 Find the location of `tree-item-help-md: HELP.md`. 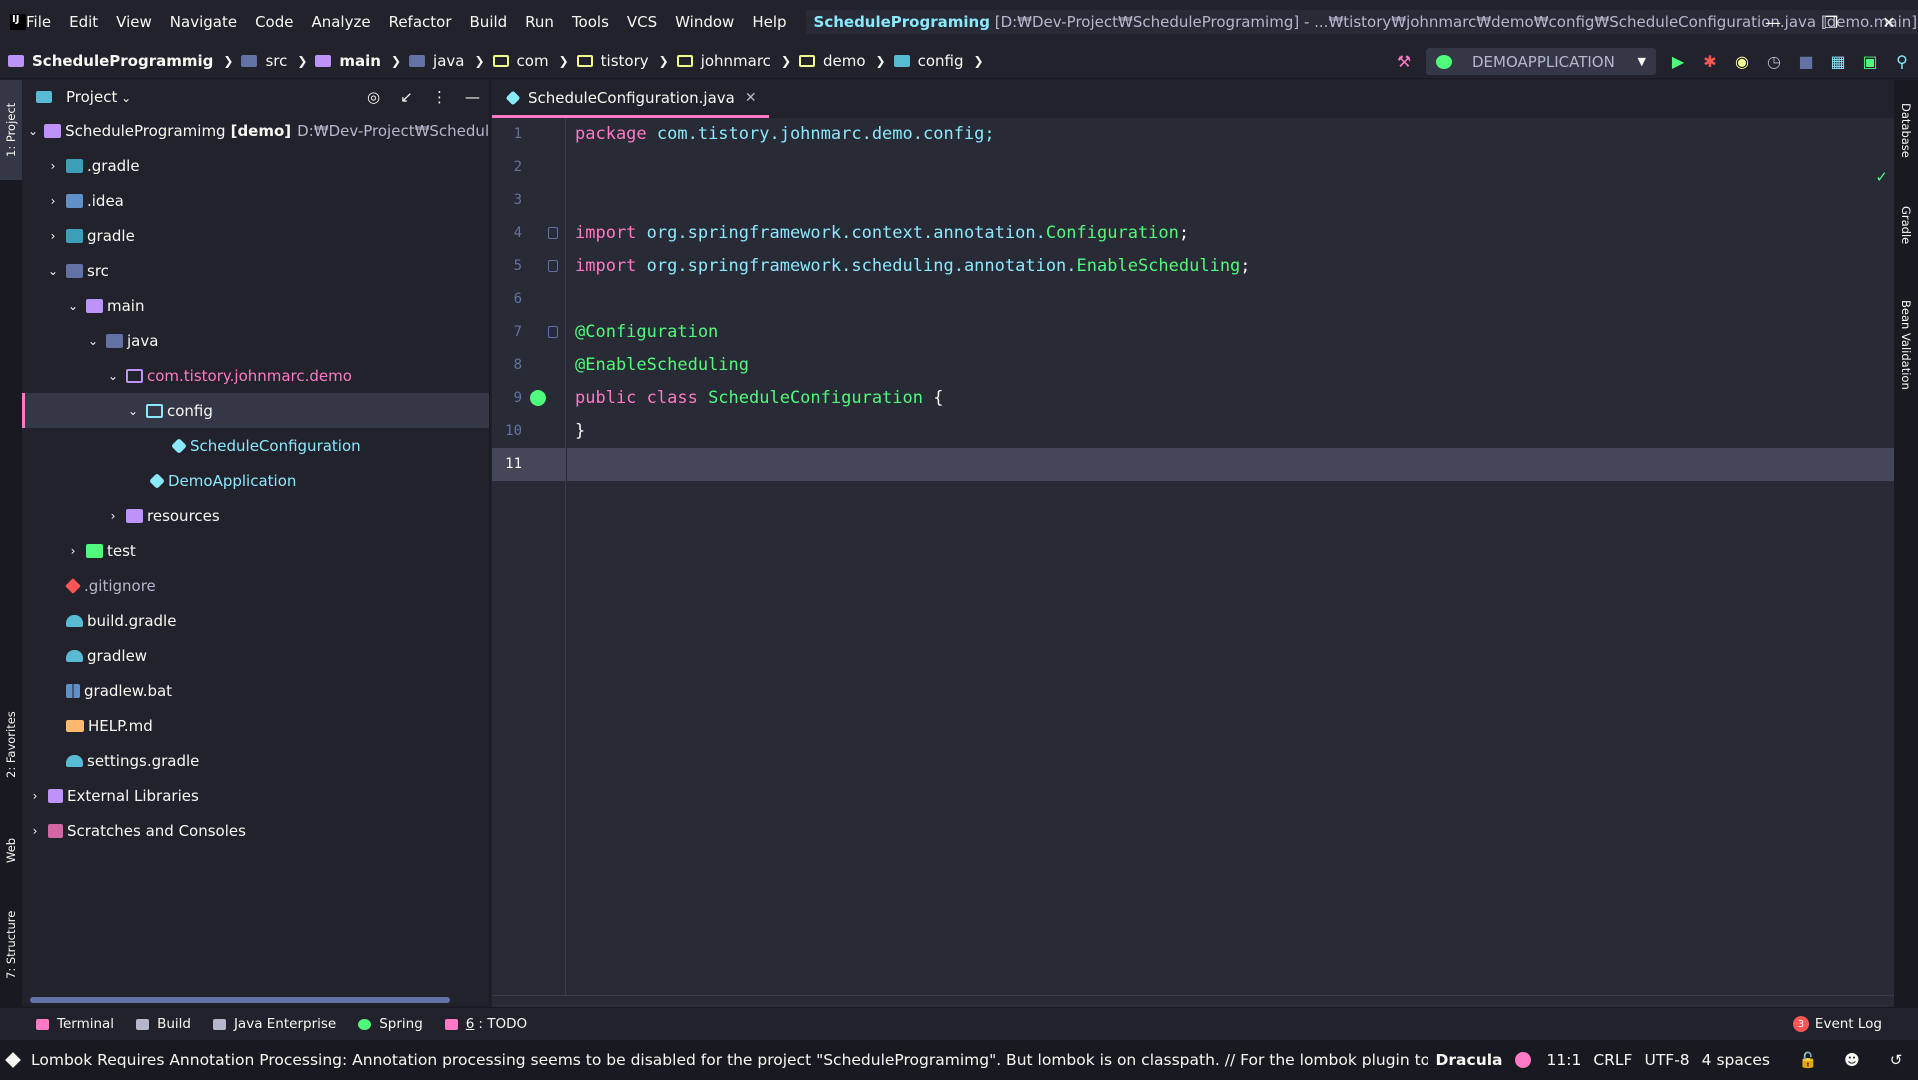

tree-item-help-md: HELP.md is located at coordinates (255, 725).